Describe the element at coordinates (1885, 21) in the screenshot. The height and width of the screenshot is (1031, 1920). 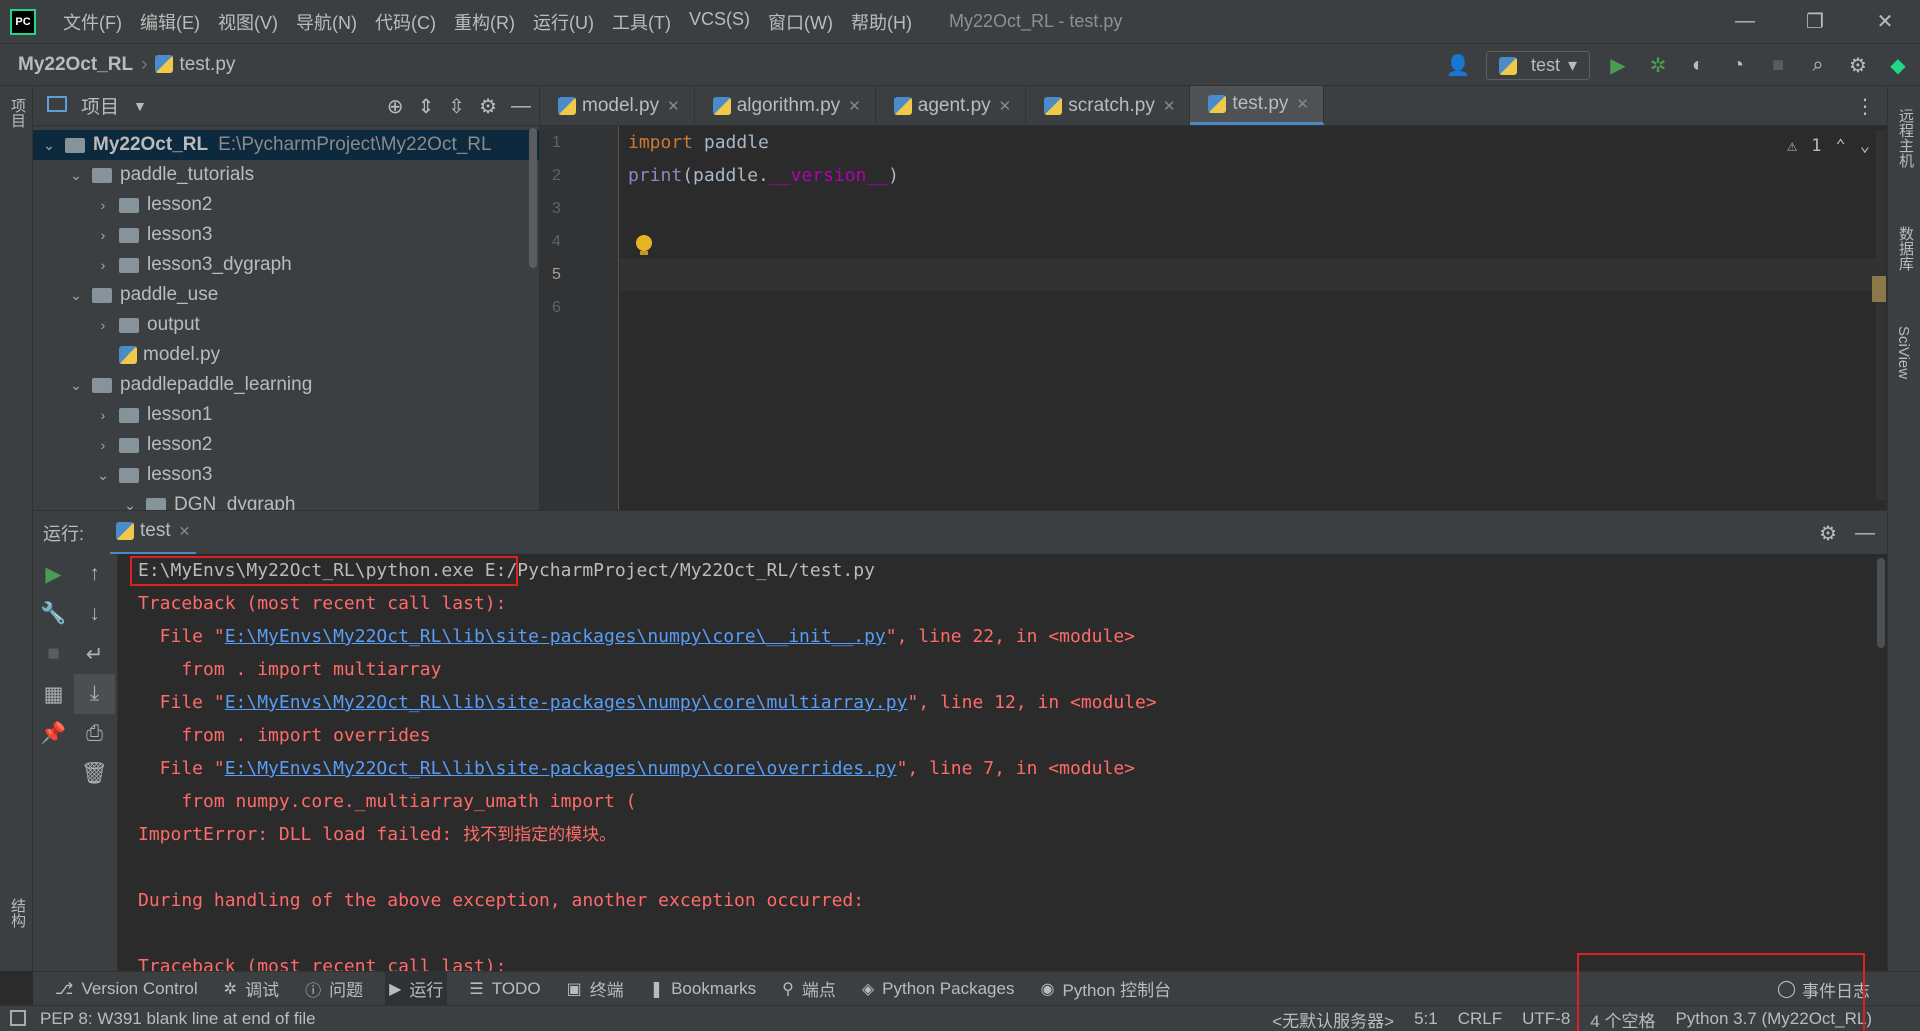
I see `close-window-button: ✕` at that location.